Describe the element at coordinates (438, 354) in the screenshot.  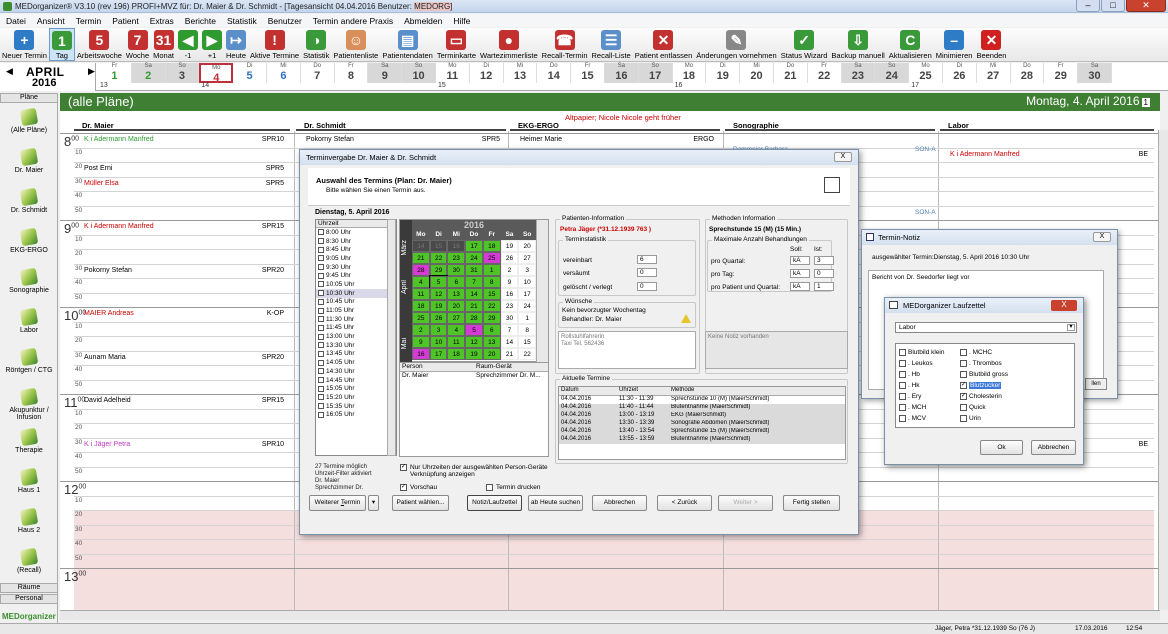
I see `mini-calendar-day: 17` at that location.